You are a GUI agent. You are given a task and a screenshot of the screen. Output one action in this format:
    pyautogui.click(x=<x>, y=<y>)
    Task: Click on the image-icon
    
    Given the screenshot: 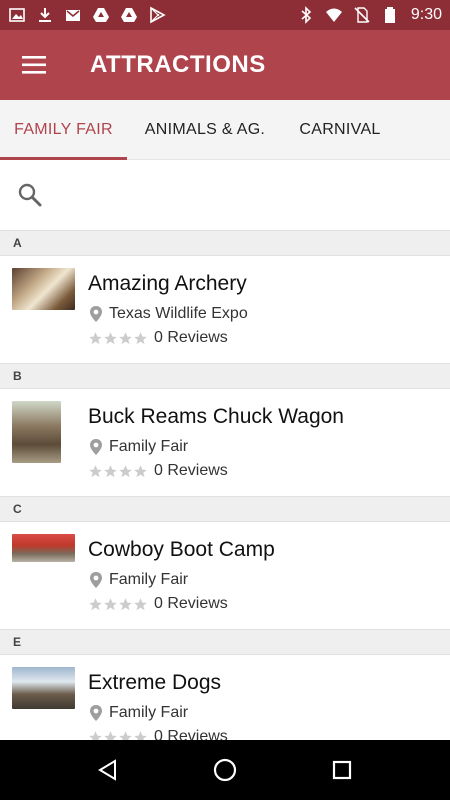 What is the action you would take?
    pyautogui.click(x=17, y=15)
    